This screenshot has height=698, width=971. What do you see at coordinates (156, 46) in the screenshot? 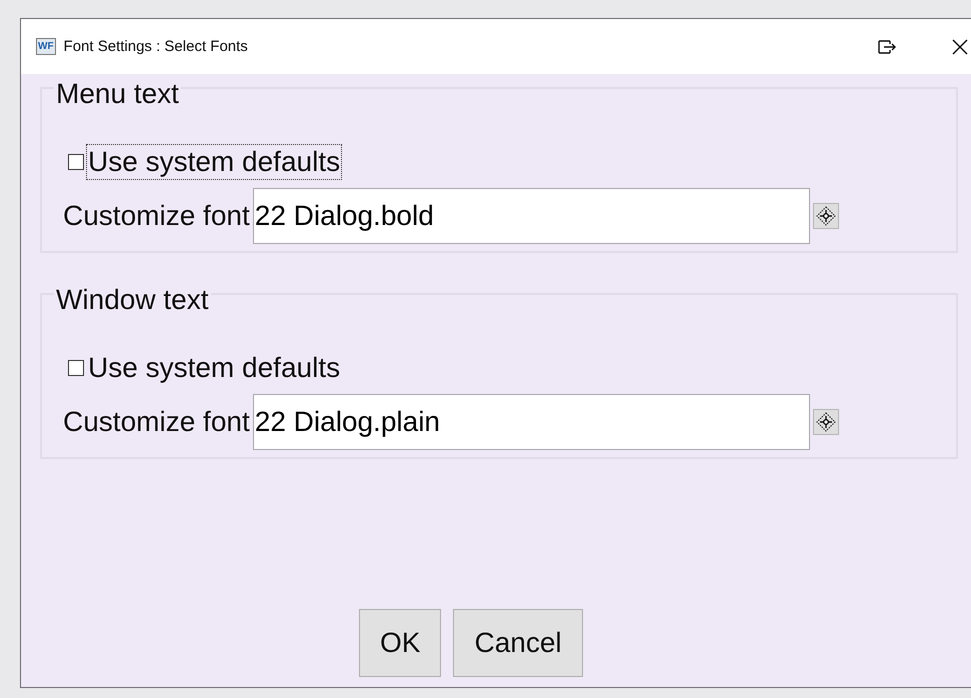
I see `window-title: Font Settings : Select Fonts` at bounding box center [156, 46].